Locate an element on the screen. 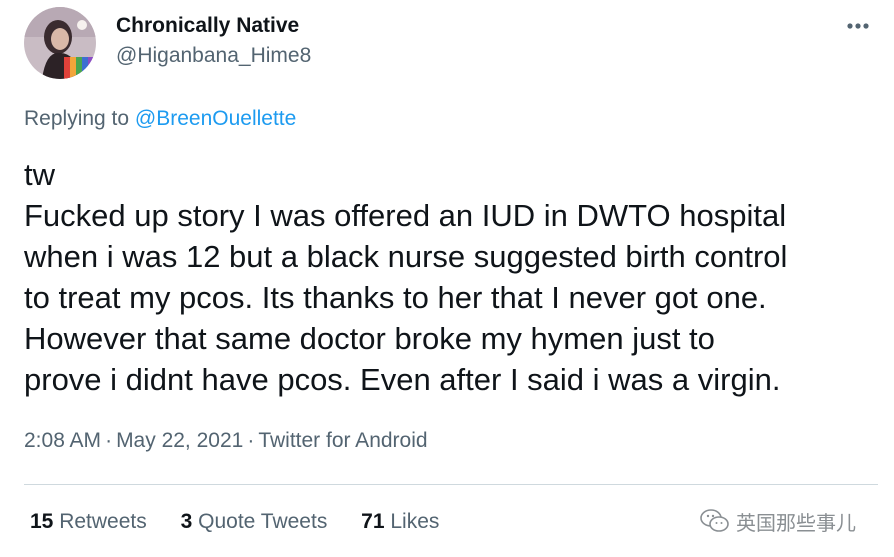  quote-tweets-label: Quote Tweets is located at coordinates (263, 521).